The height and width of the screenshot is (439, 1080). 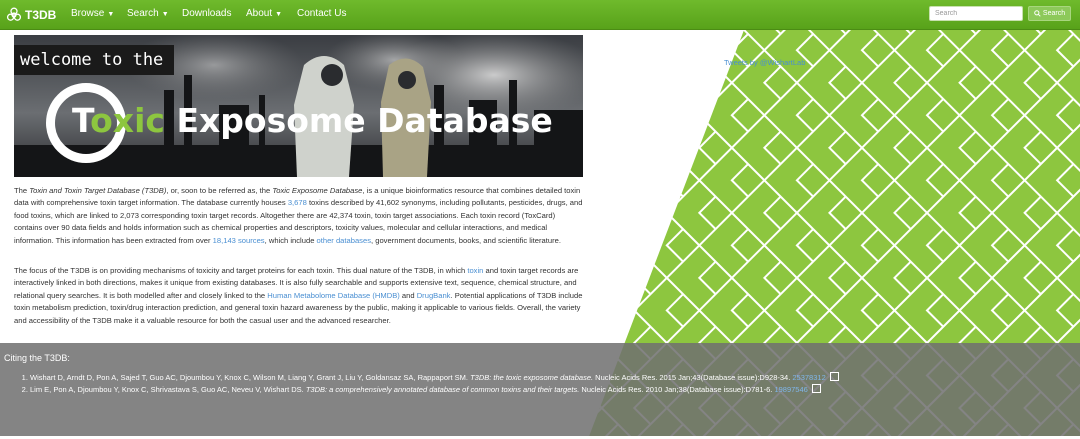 I want to click on tweets-link: Tweets by @WishartLab, so click(x=764, y=62).